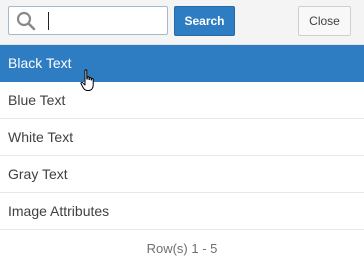  I want to click on list-item: White Text, so click(182, 137).